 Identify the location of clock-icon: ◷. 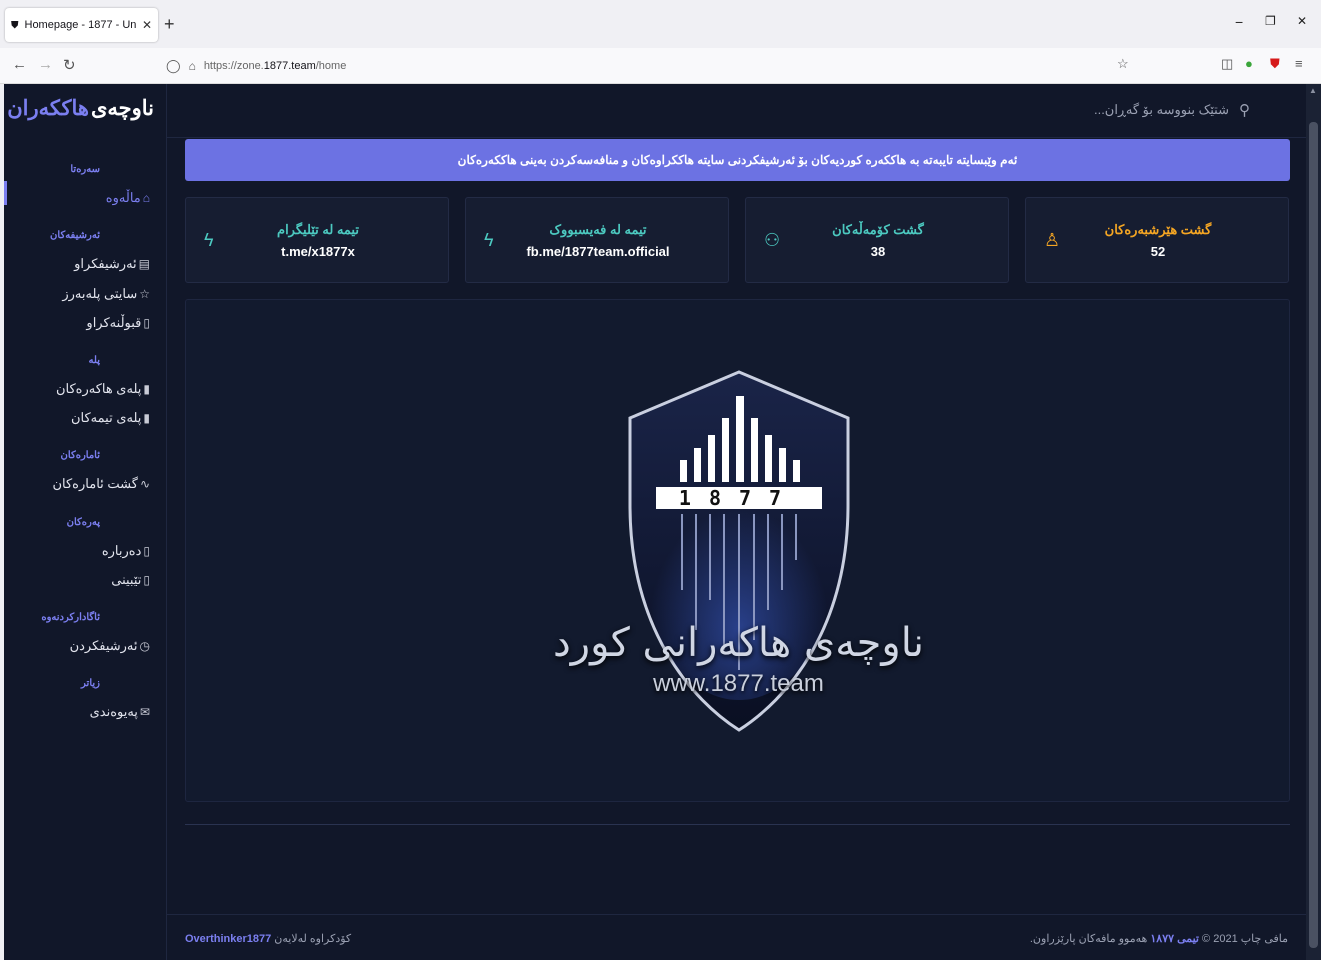
(144, 646).